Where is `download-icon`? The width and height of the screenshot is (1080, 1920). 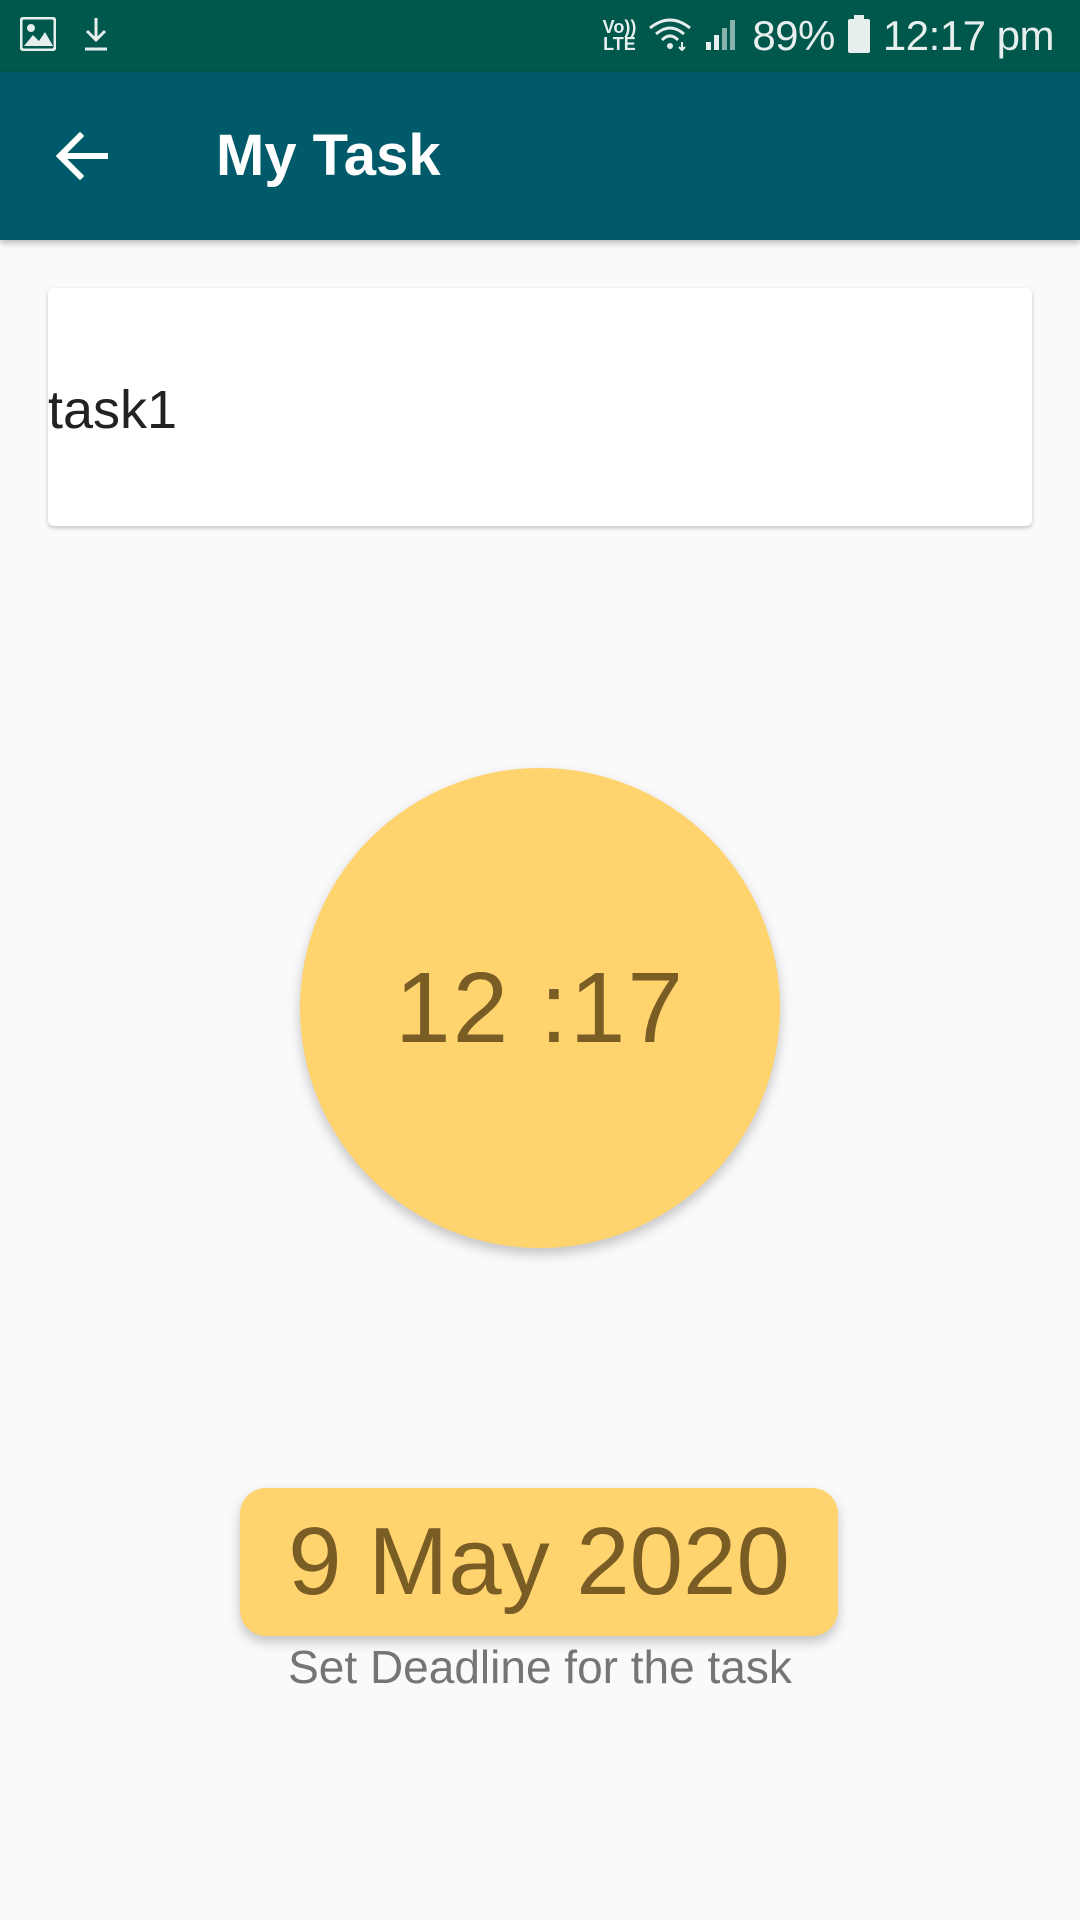 download-icon is located at coordinates (96, 36).